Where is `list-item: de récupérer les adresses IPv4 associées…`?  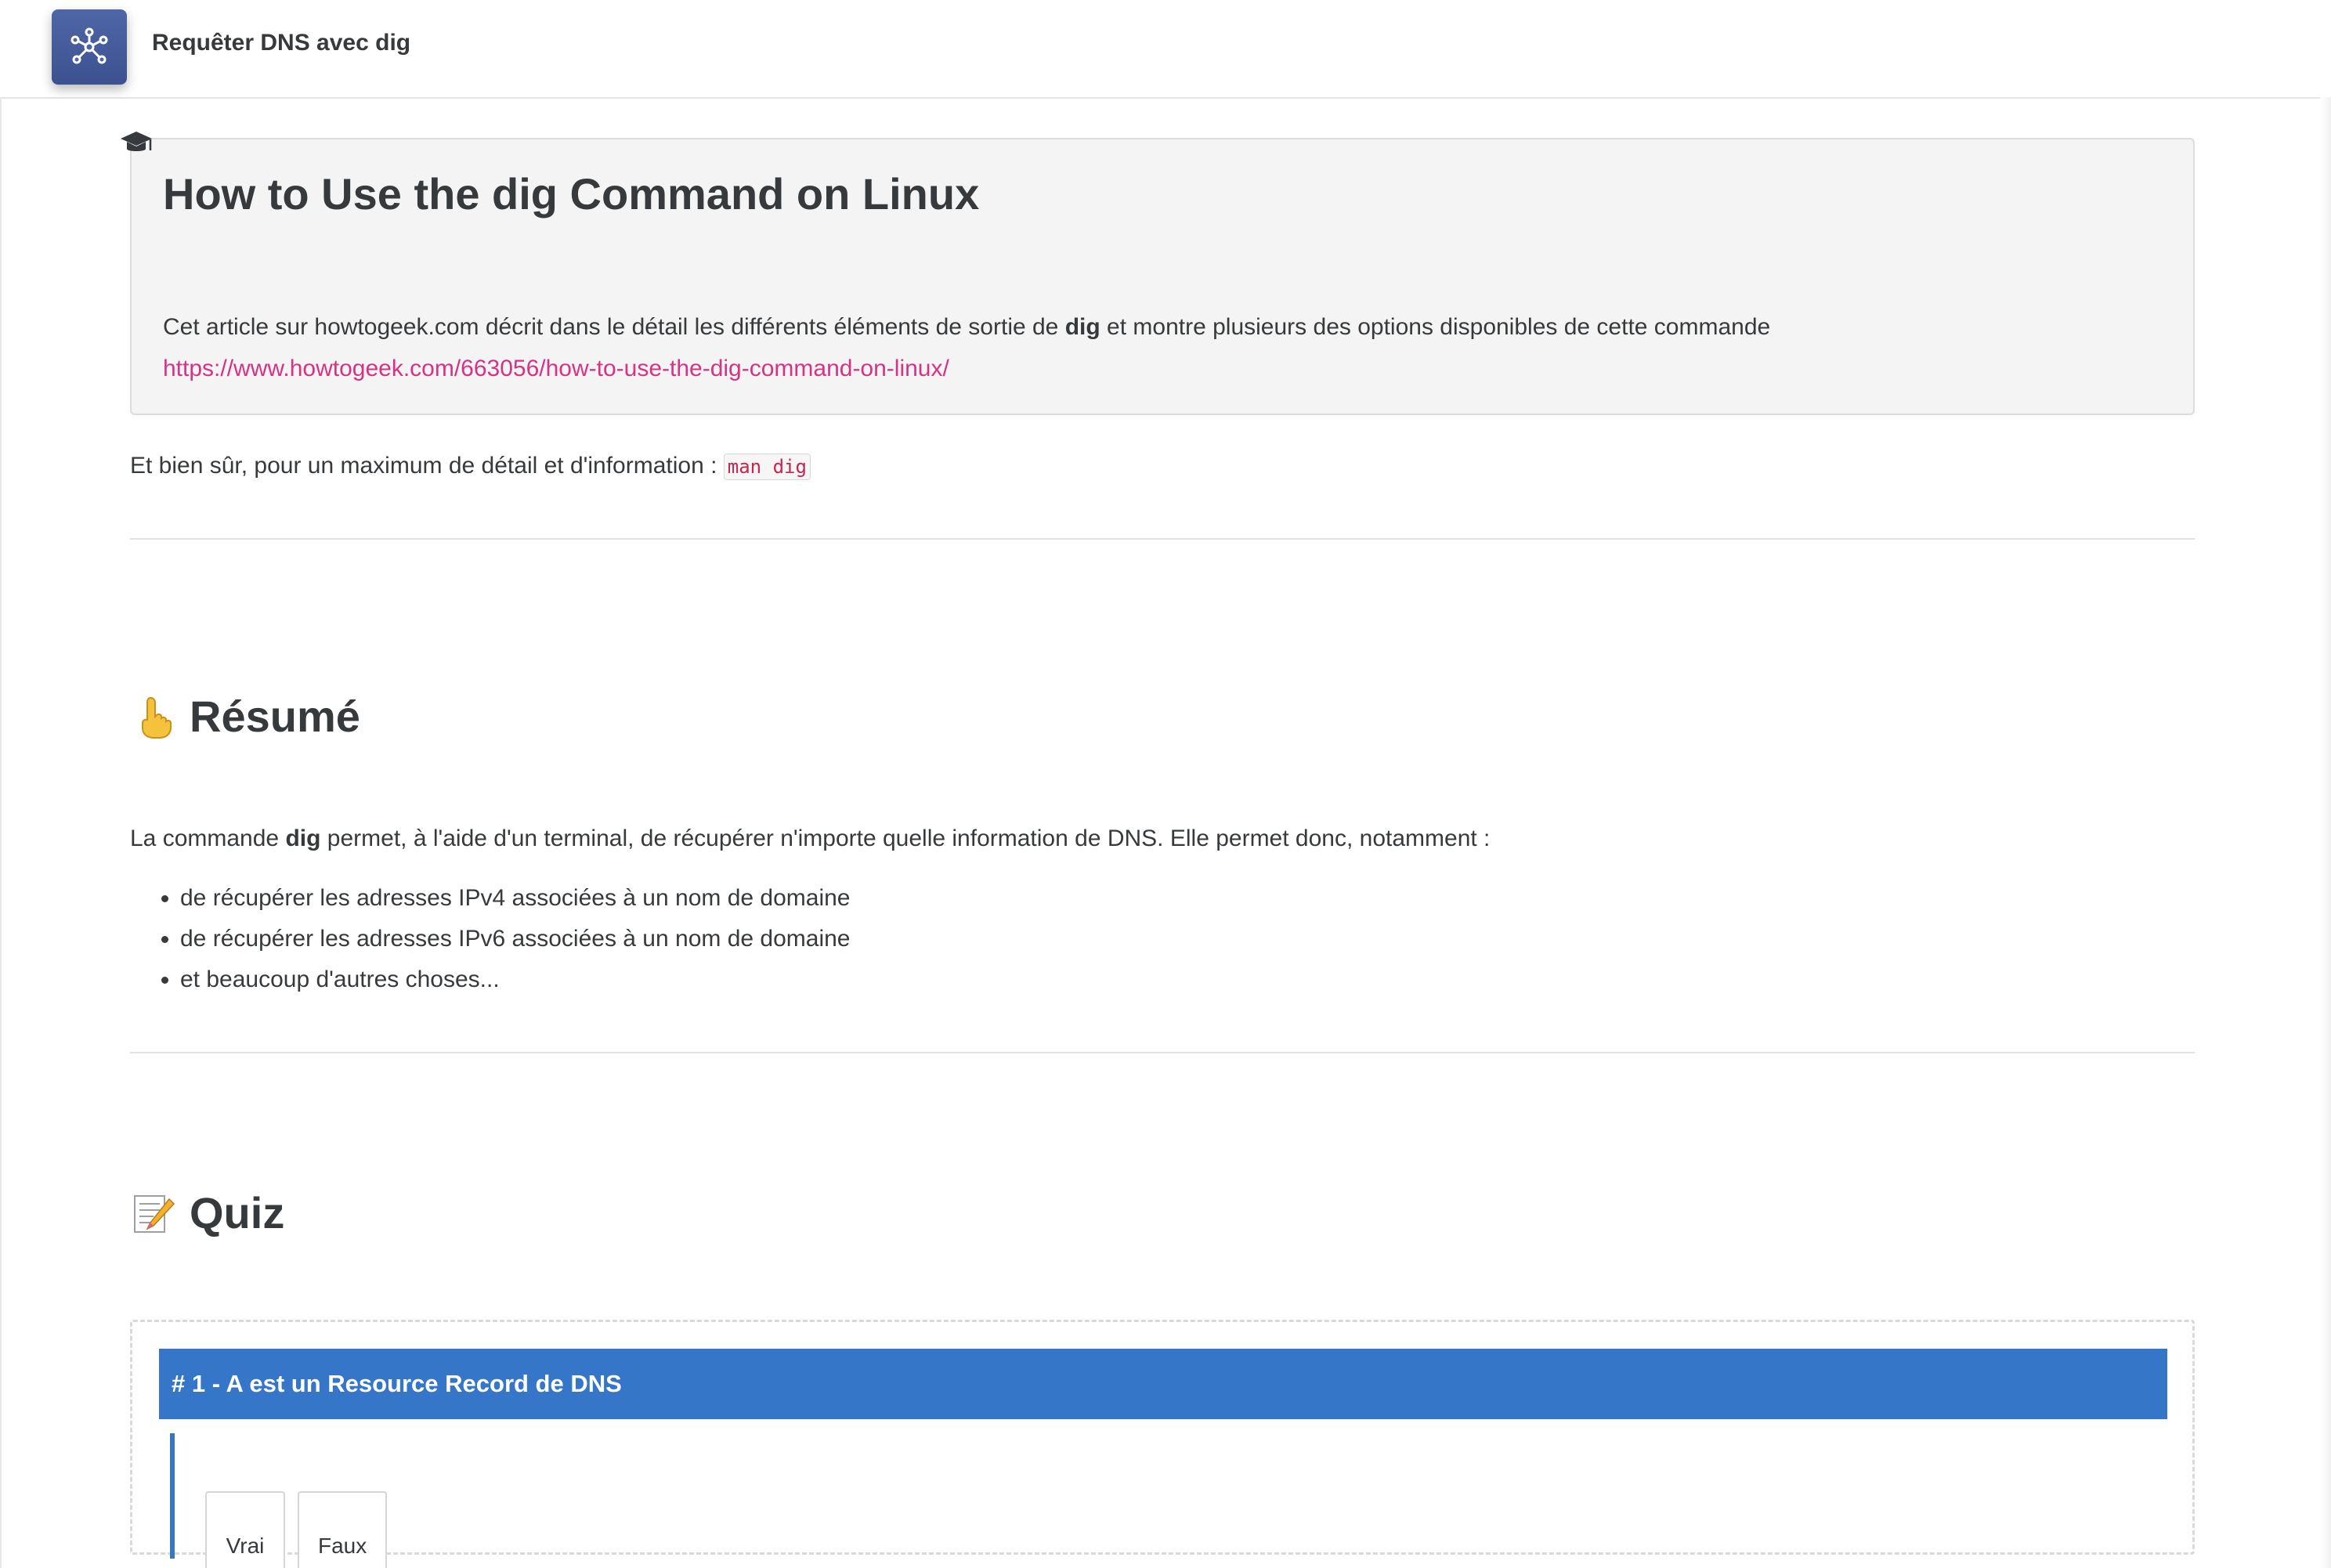 list-item: de récupérer les adresses IPv4 associées… is located at coordinates (1187, 898).